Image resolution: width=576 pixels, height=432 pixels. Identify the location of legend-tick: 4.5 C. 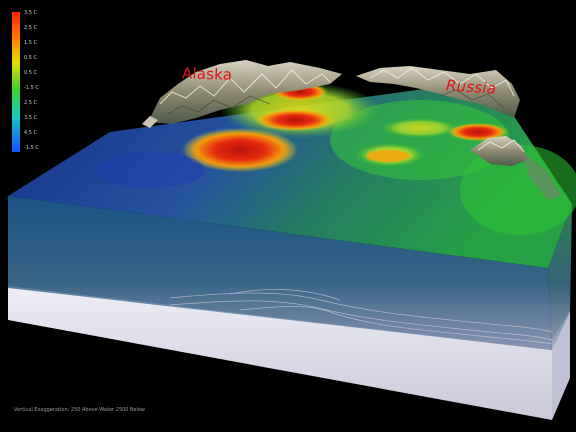
(31, 133).